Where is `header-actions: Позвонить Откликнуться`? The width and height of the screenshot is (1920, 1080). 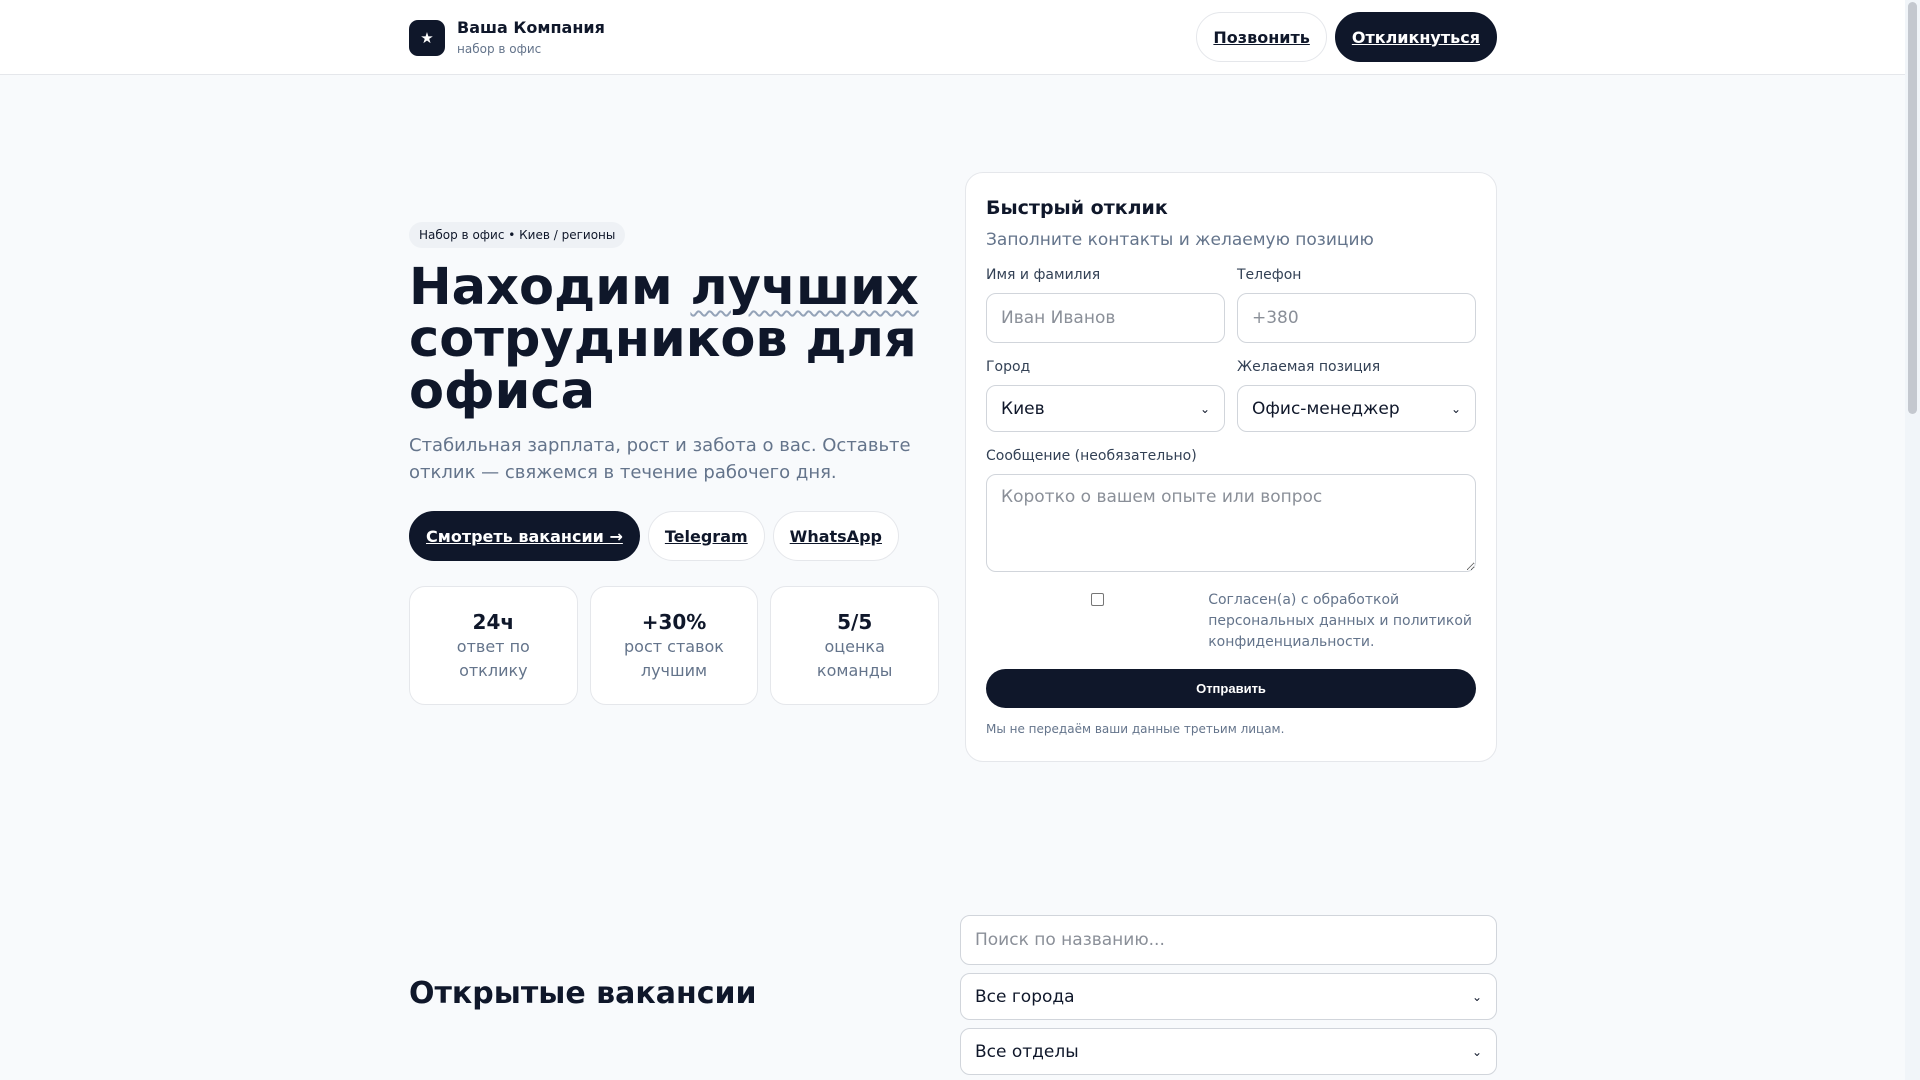 header-actions: Позвонить Откликнуться is located at coordinates (1346, 37).